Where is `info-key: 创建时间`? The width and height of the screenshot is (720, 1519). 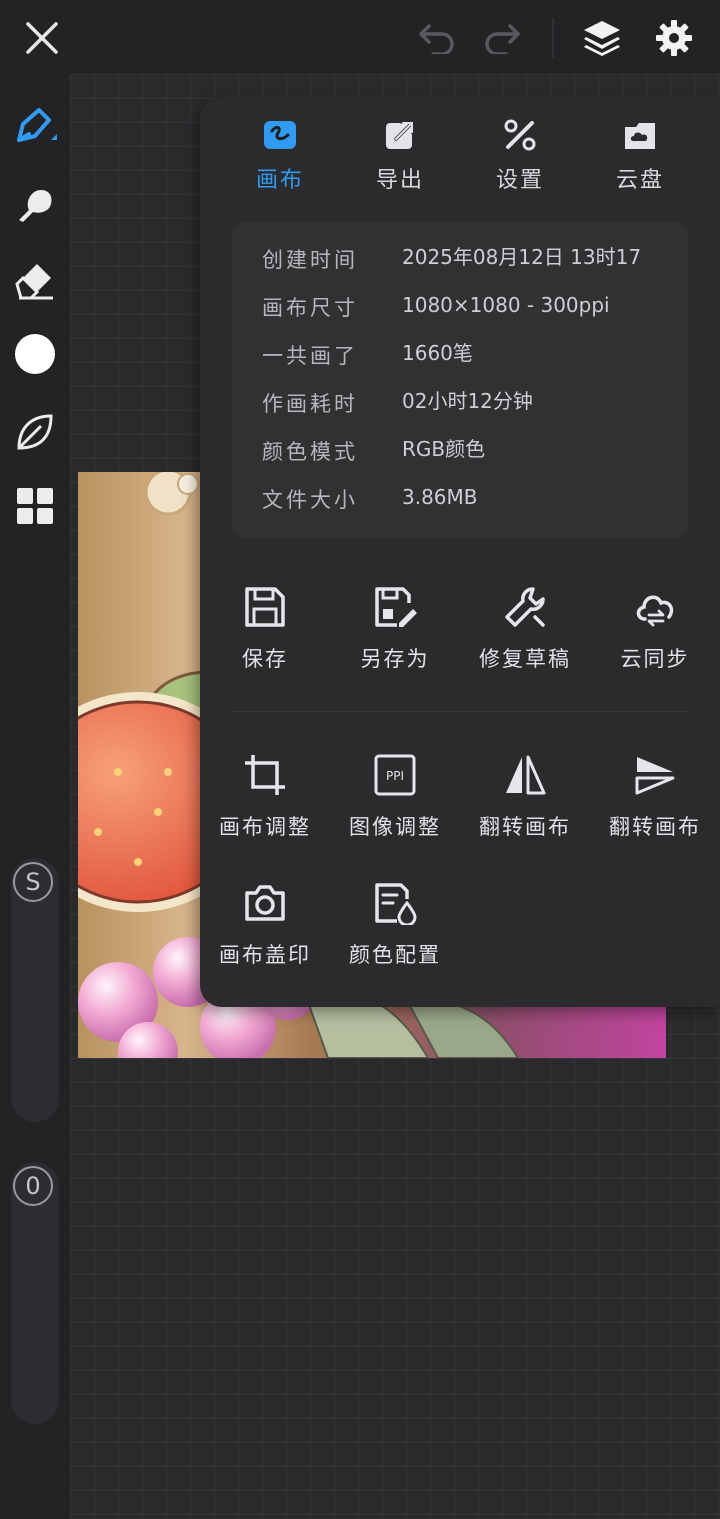 info-key: 创建时间 is located at coordinates (310, 260).